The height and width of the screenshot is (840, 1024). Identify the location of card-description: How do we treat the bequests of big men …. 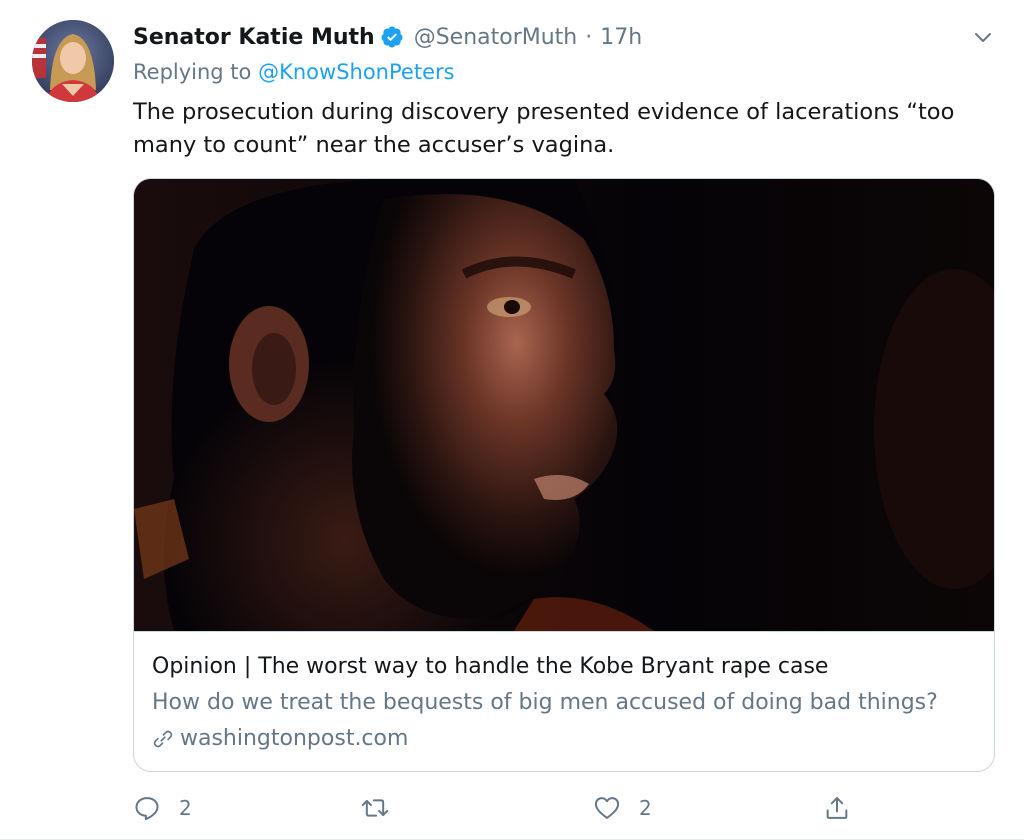
(545, 702).